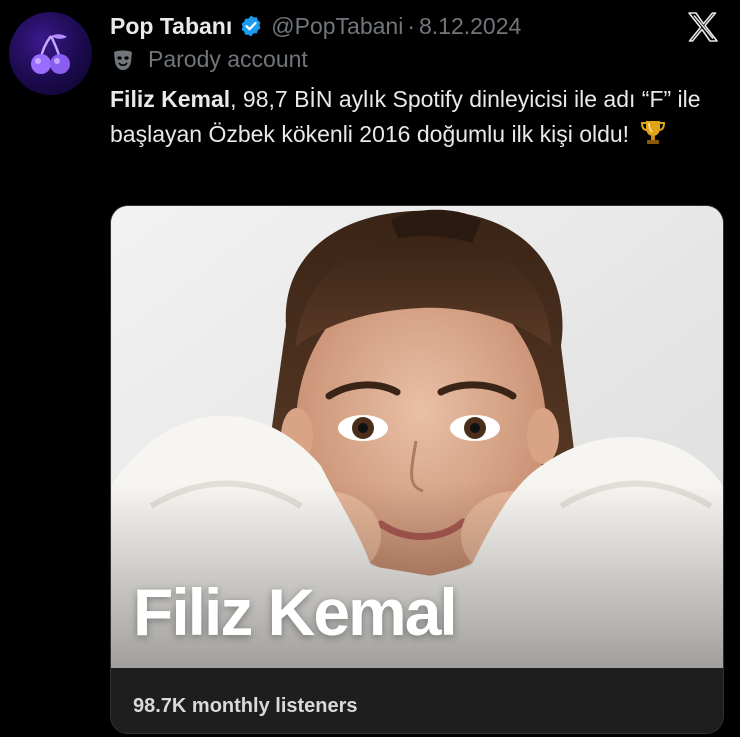  What do you see at coordinates (653, 132) in the screenshot?
I see `trophy-icon` at bounding box center [653, 132].